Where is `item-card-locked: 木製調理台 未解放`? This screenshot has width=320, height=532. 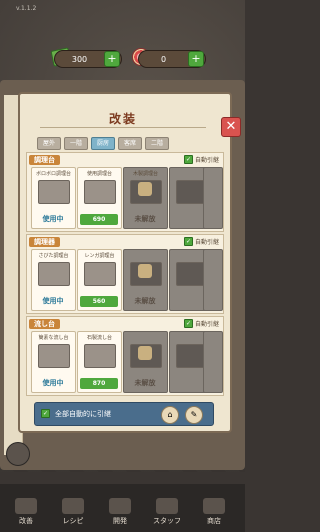
item-card-locked: 木製調理台 未解放 is located at coordinates (145, 198).